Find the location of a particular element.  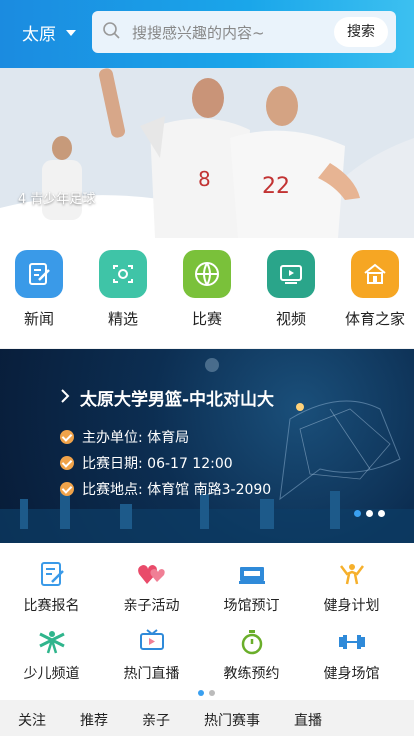

event-date: 比赛日期: 06-17 12:00 is located at coordinates (146, 463).